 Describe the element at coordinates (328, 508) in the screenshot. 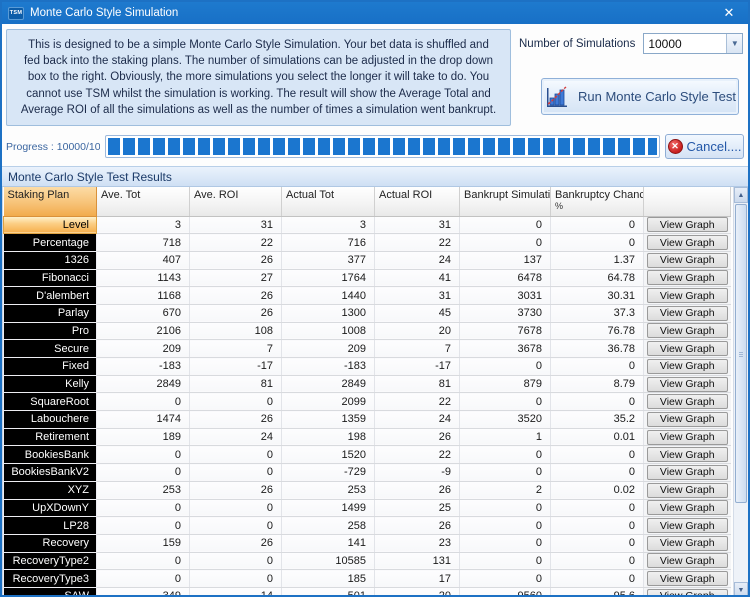

I see `value-cell: 1499` at that location.